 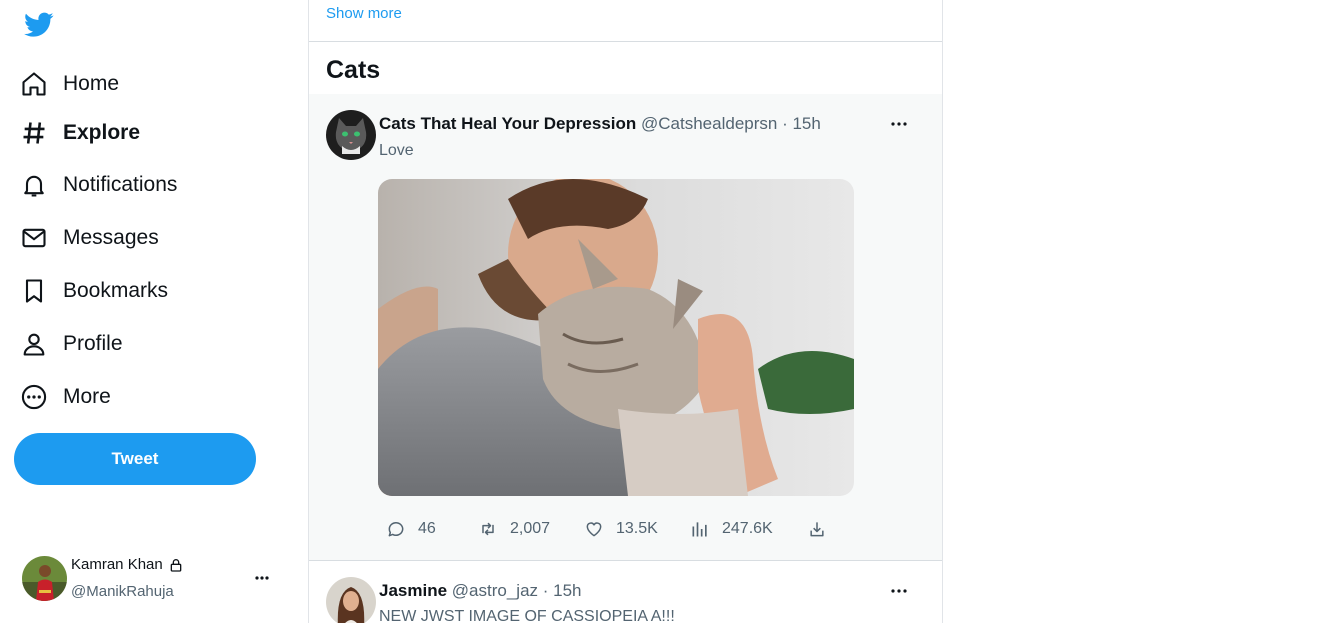 I want to click on nav-bookmarks-label: Bookmarks, so click(x=116, y=290).